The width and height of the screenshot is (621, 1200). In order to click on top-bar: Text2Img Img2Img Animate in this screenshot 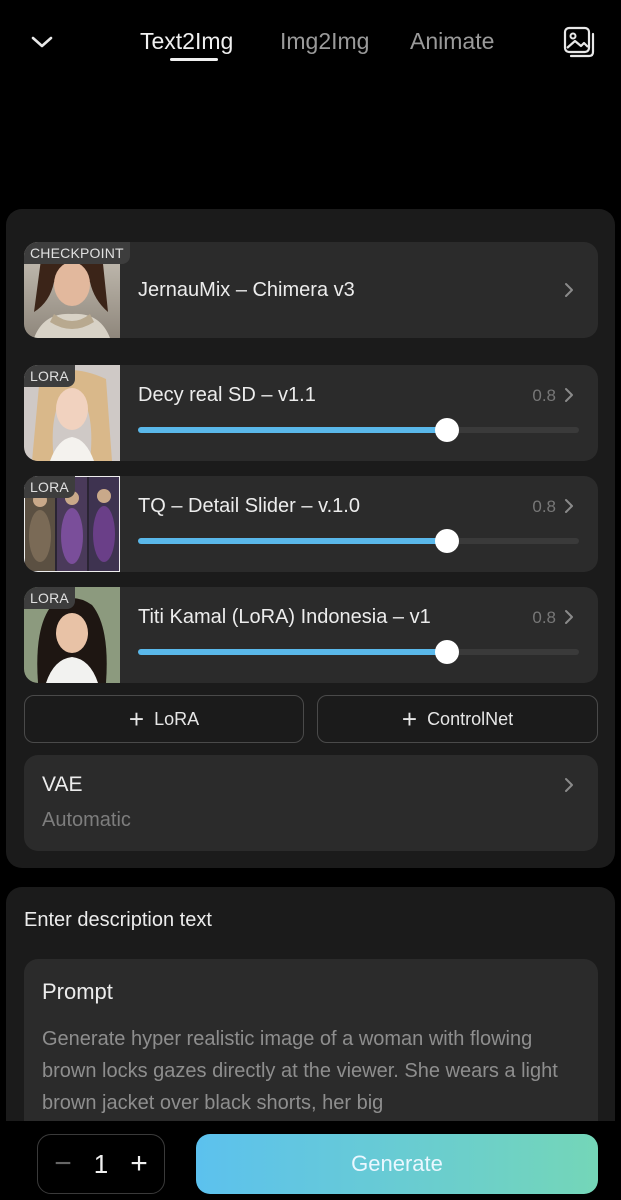, I will do `click(310, 42)`.